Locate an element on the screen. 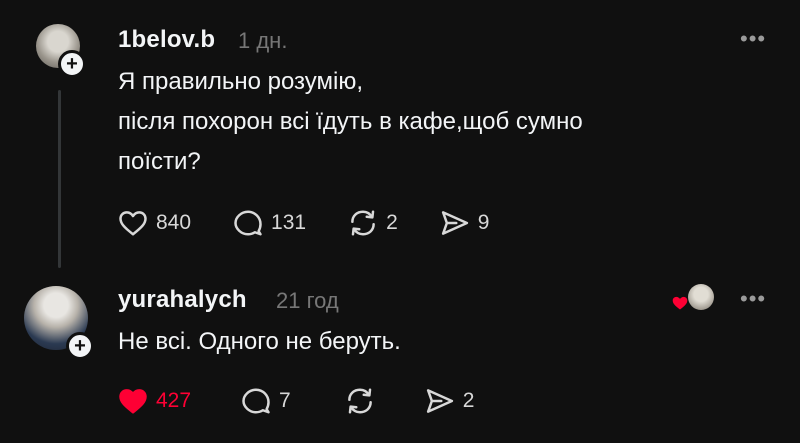 The height and width of the screenshot is (443, 800). post-2-avatar-wrap: + is located at coordinates (59, 323).